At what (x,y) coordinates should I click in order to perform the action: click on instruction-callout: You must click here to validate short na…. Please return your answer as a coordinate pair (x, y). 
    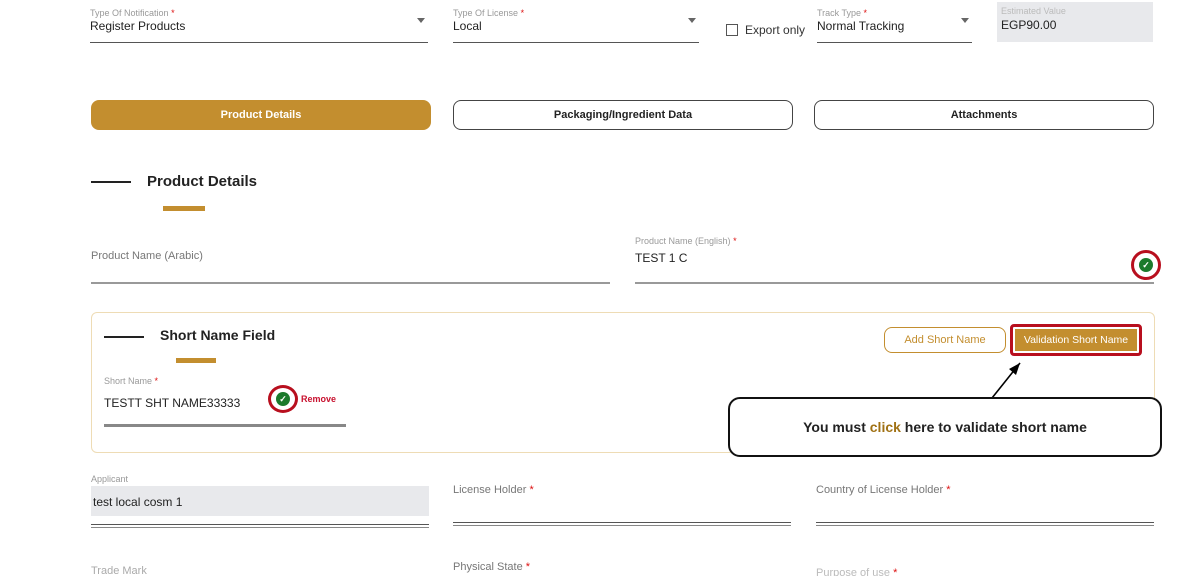
    Looking at the image, I should click on (945, 427).